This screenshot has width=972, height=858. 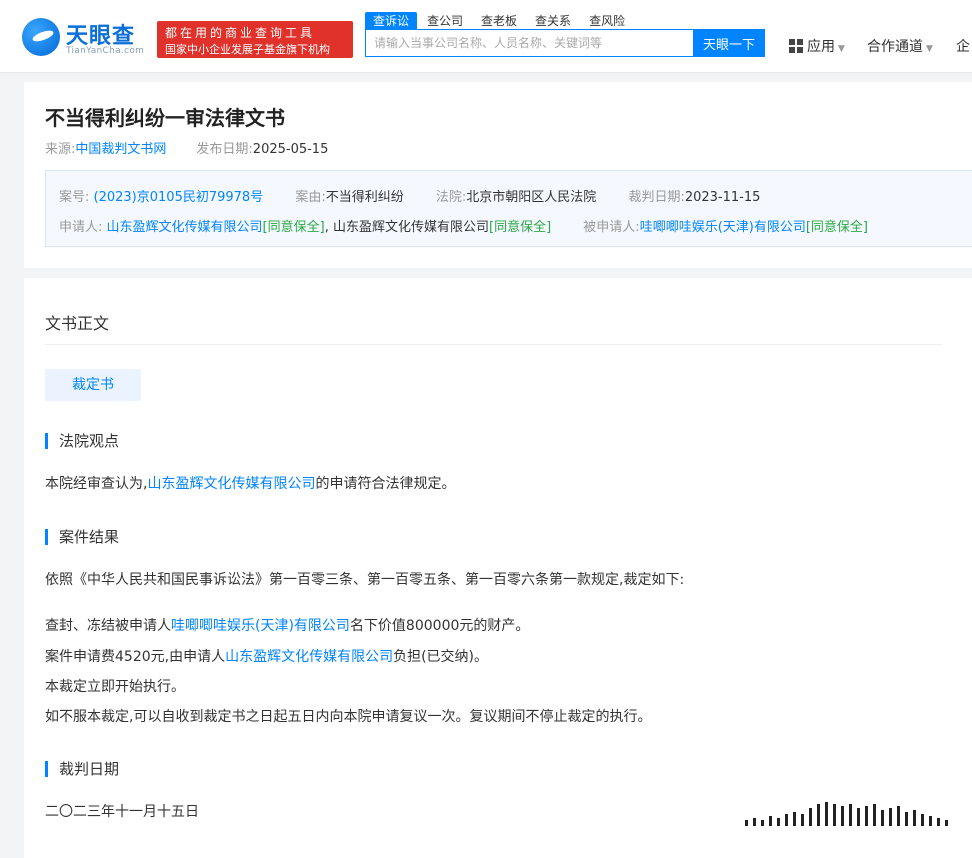 What do you see at coordinates (96, 484) in the screenshot?
I see `court-view-prefix: 本院经审查认为,` at bounding box center [96, 484].